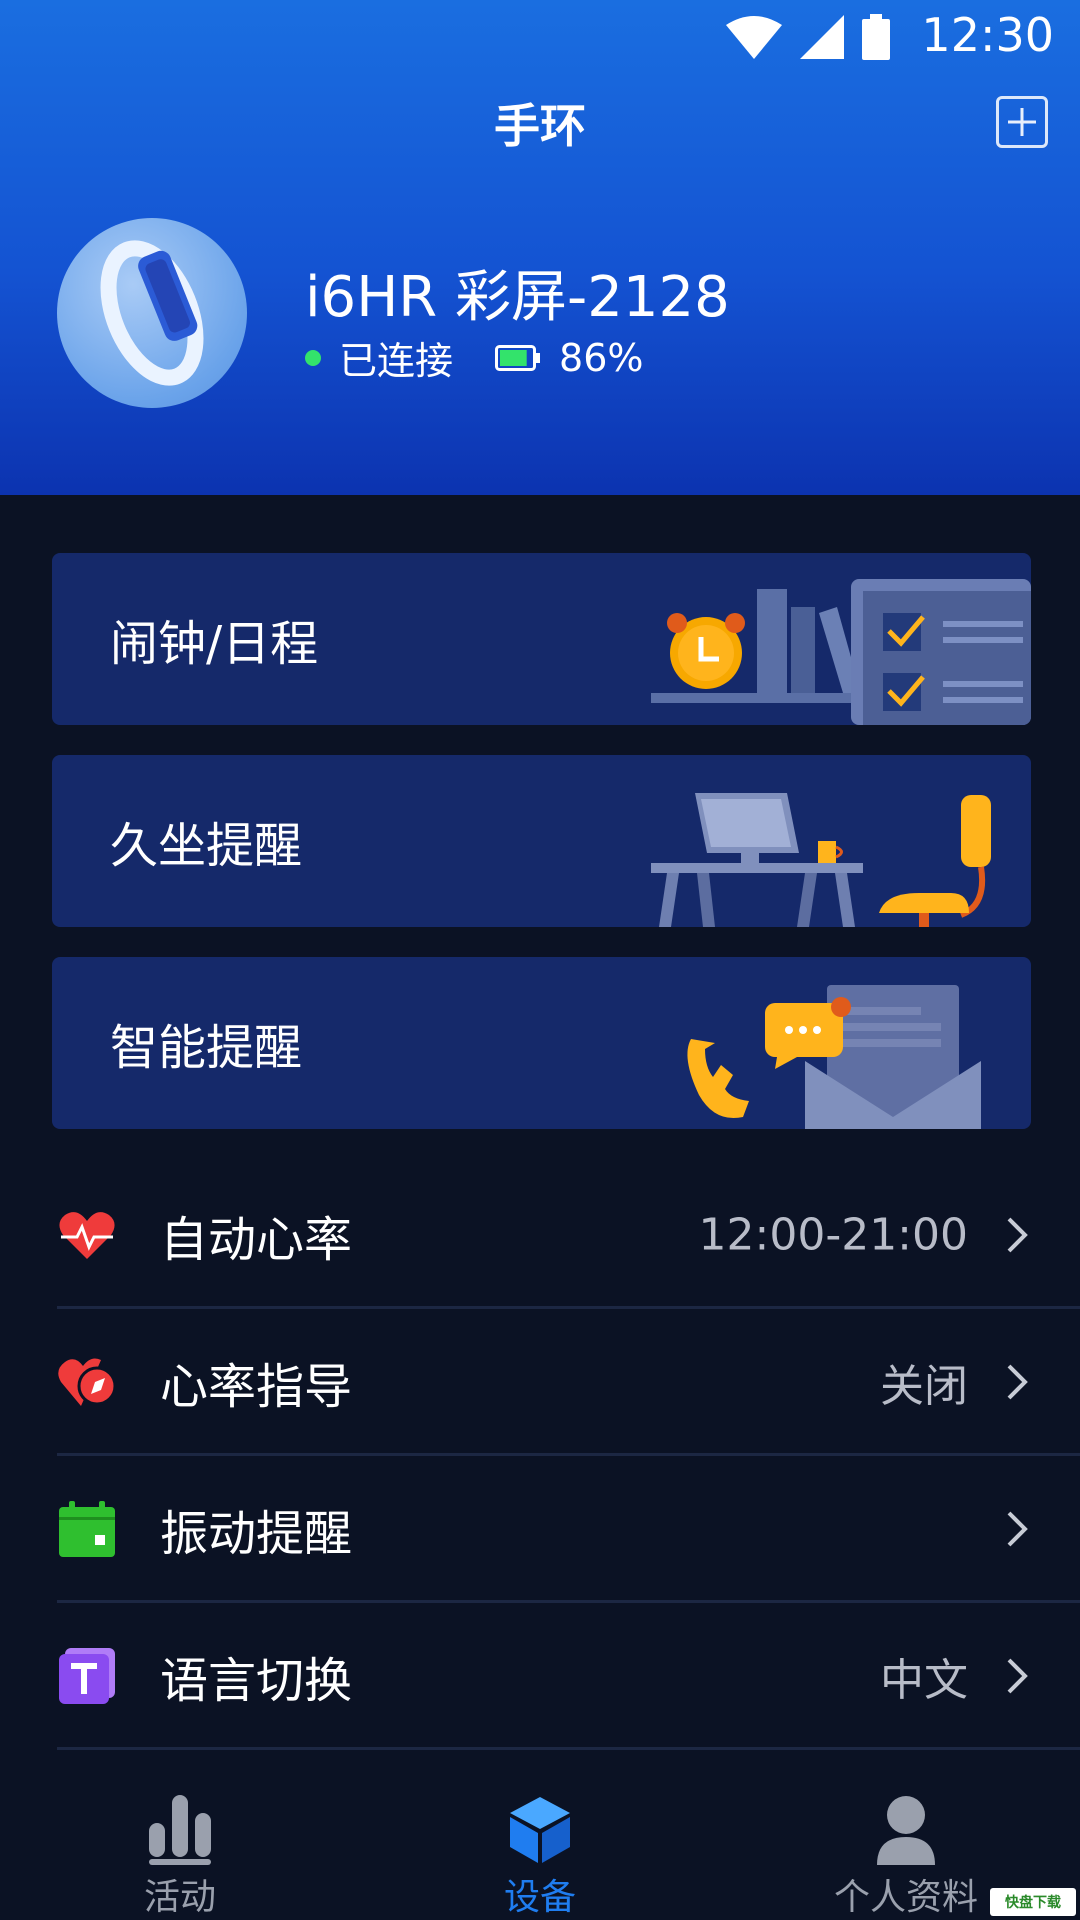 The image size is (1080, 1920). What do you see at coordinates (206, 1048) in the screenshot?
I see `card-label-smart: 智能提醒` at bounding box center [206, 1048].